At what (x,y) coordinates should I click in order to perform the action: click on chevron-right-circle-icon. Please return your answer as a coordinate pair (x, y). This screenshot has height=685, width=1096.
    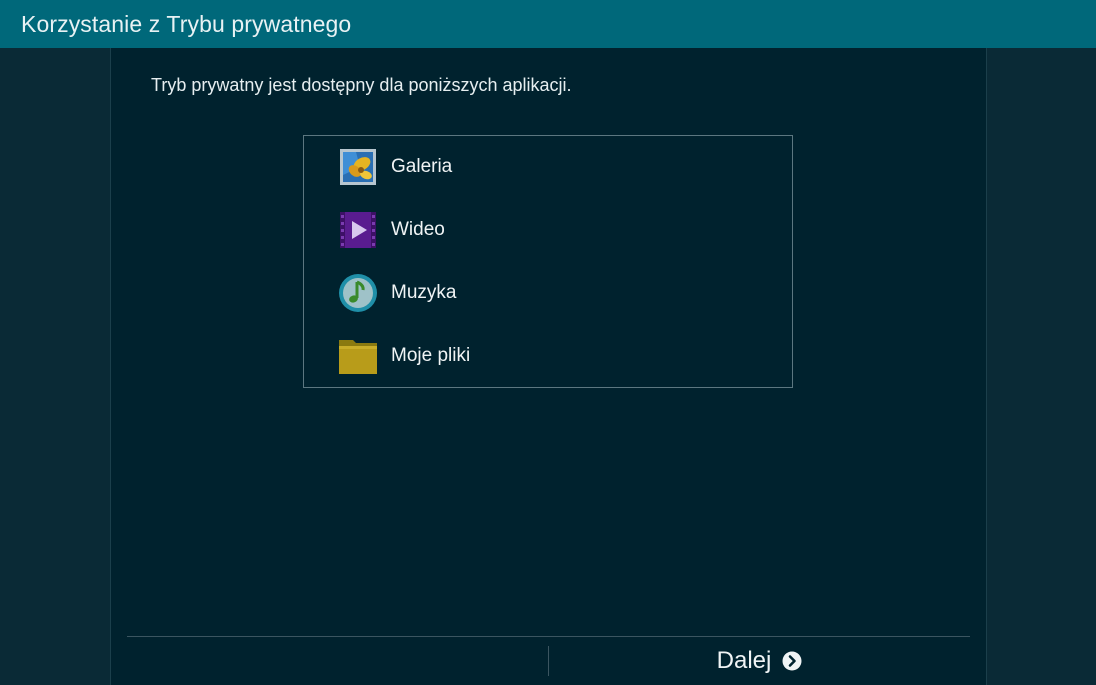
    Looking at the image, I should click on (792, 661).